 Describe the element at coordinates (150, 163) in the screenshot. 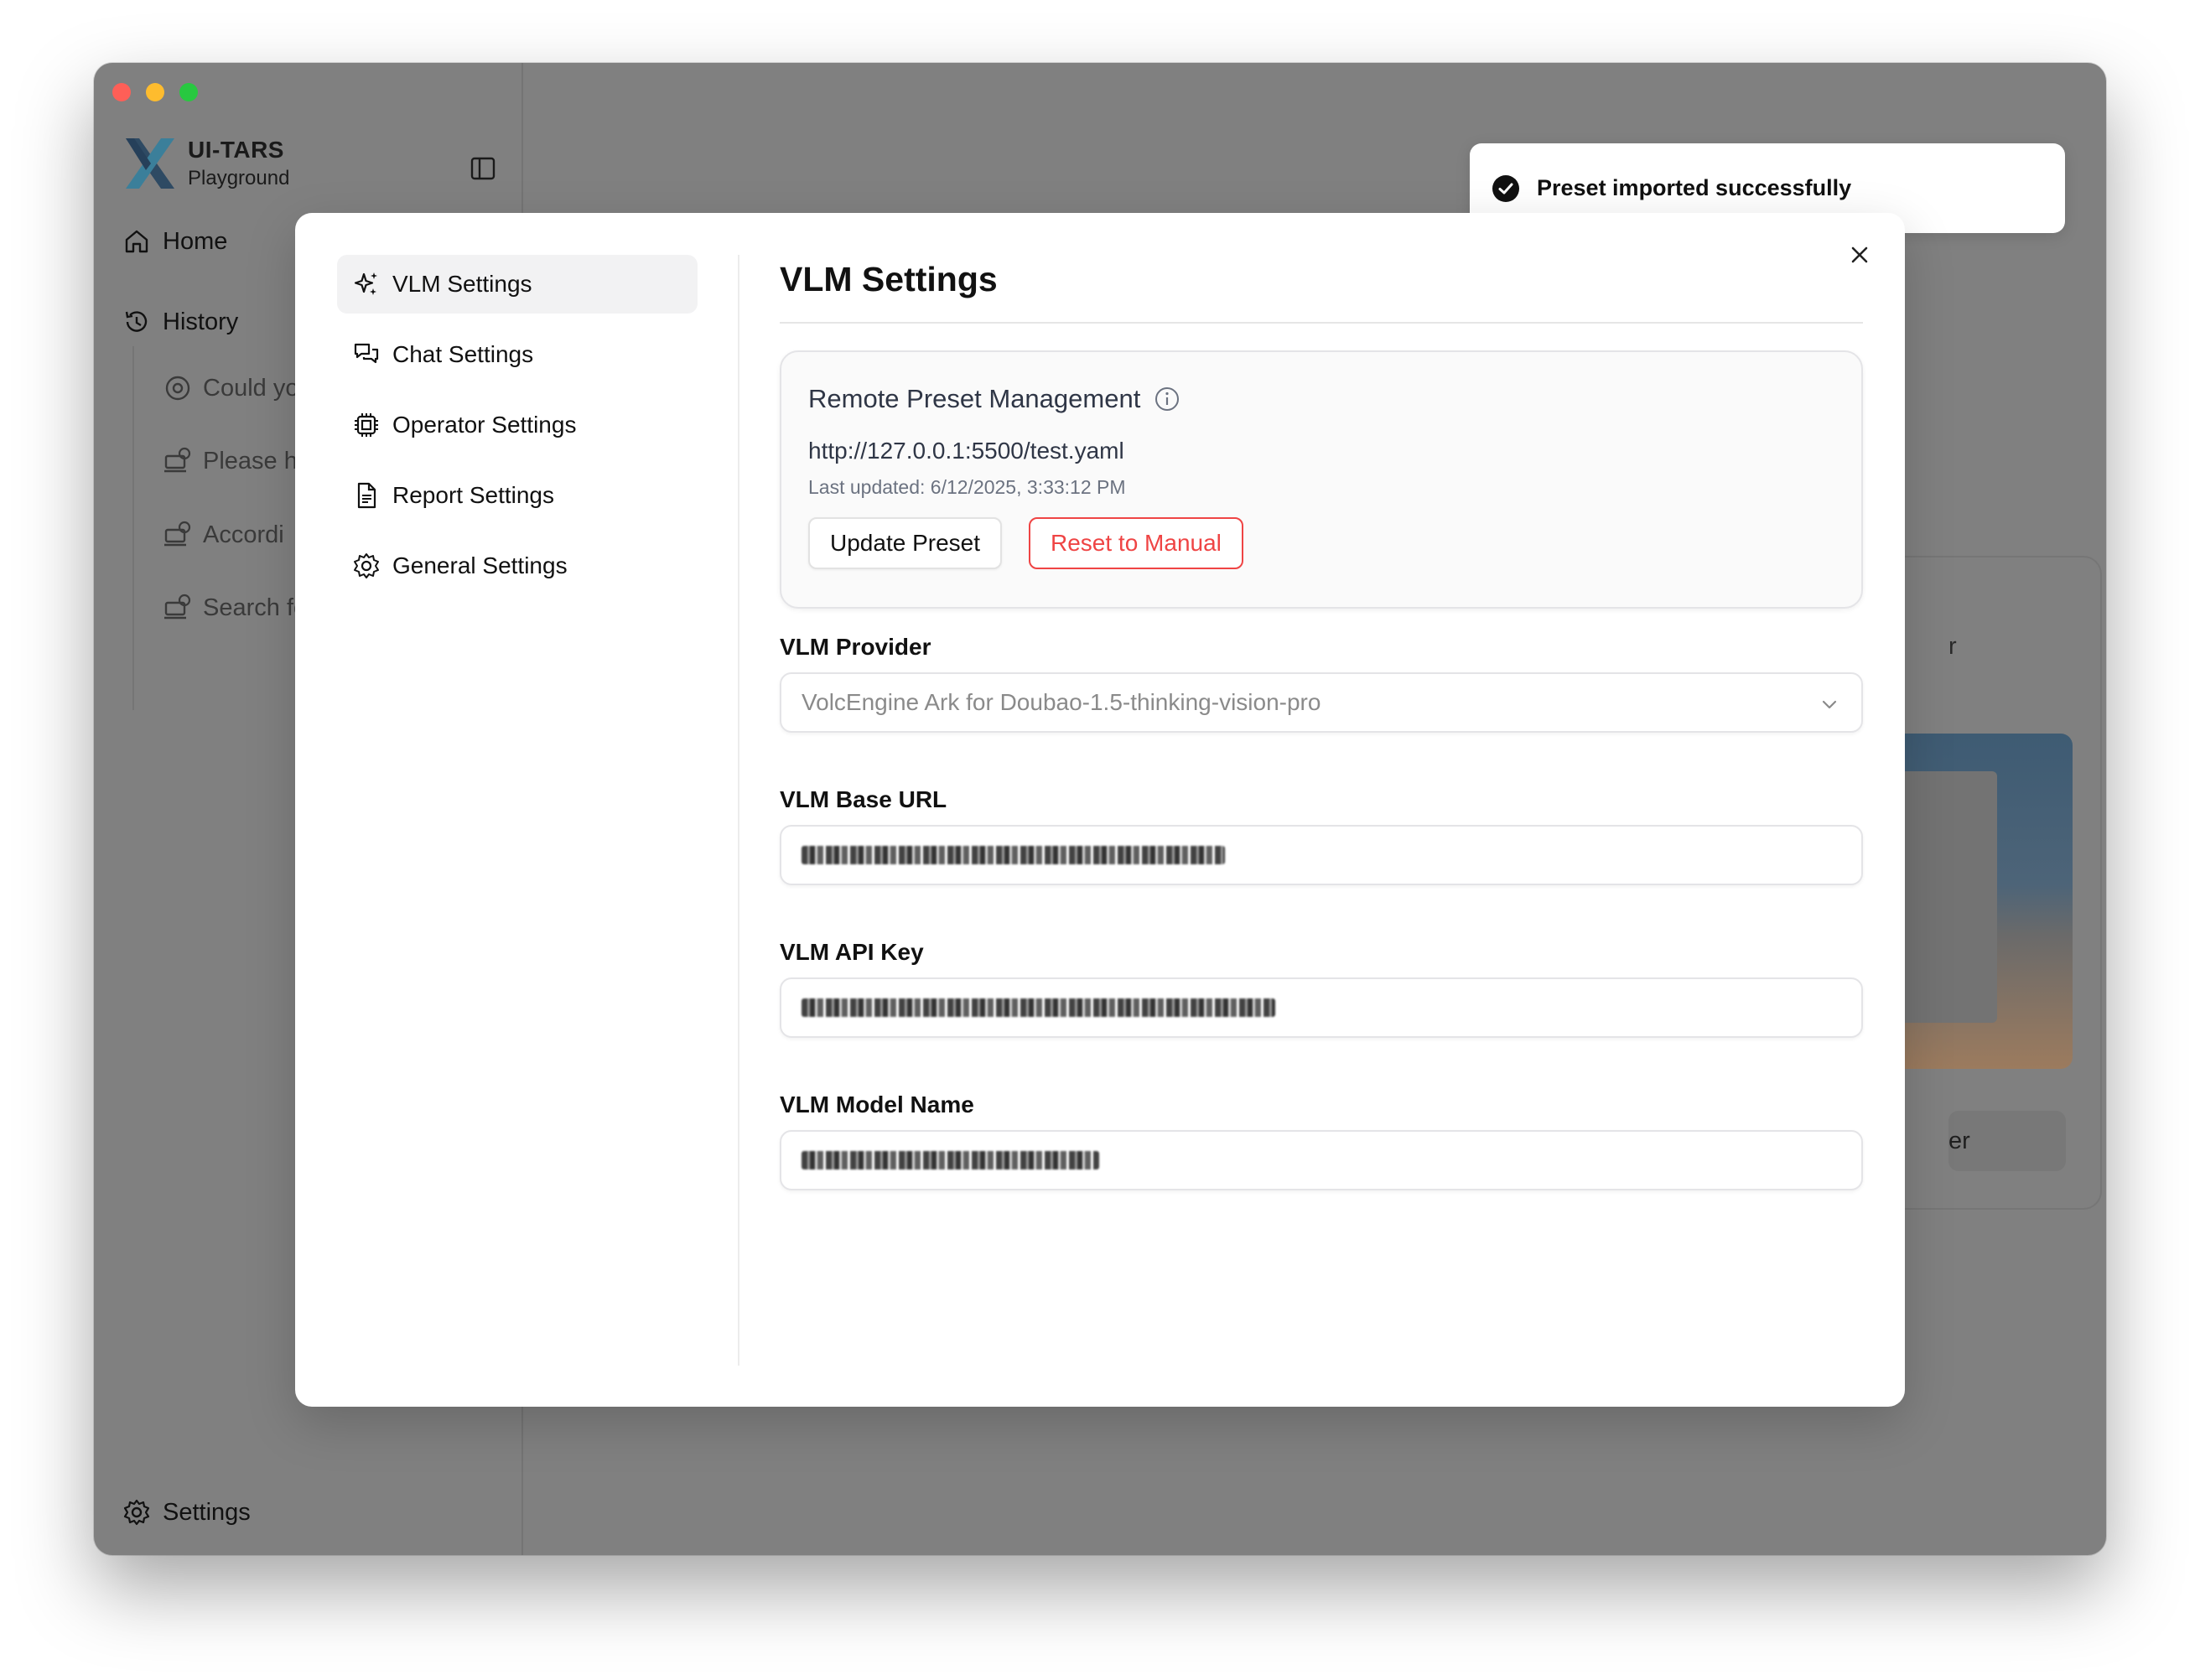

I see `ui-tars-logo-icon` at that location.